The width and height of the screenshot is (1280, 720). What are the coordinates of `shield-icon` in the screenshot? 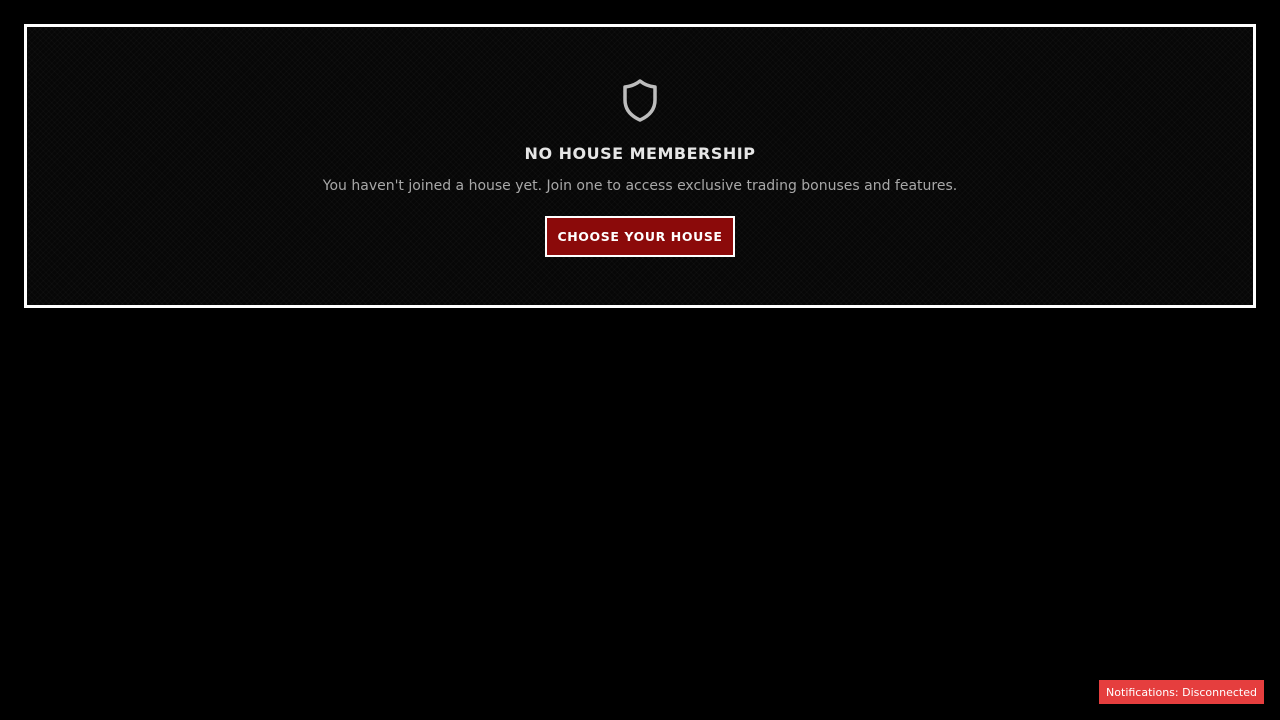 It's located at (640, 100).